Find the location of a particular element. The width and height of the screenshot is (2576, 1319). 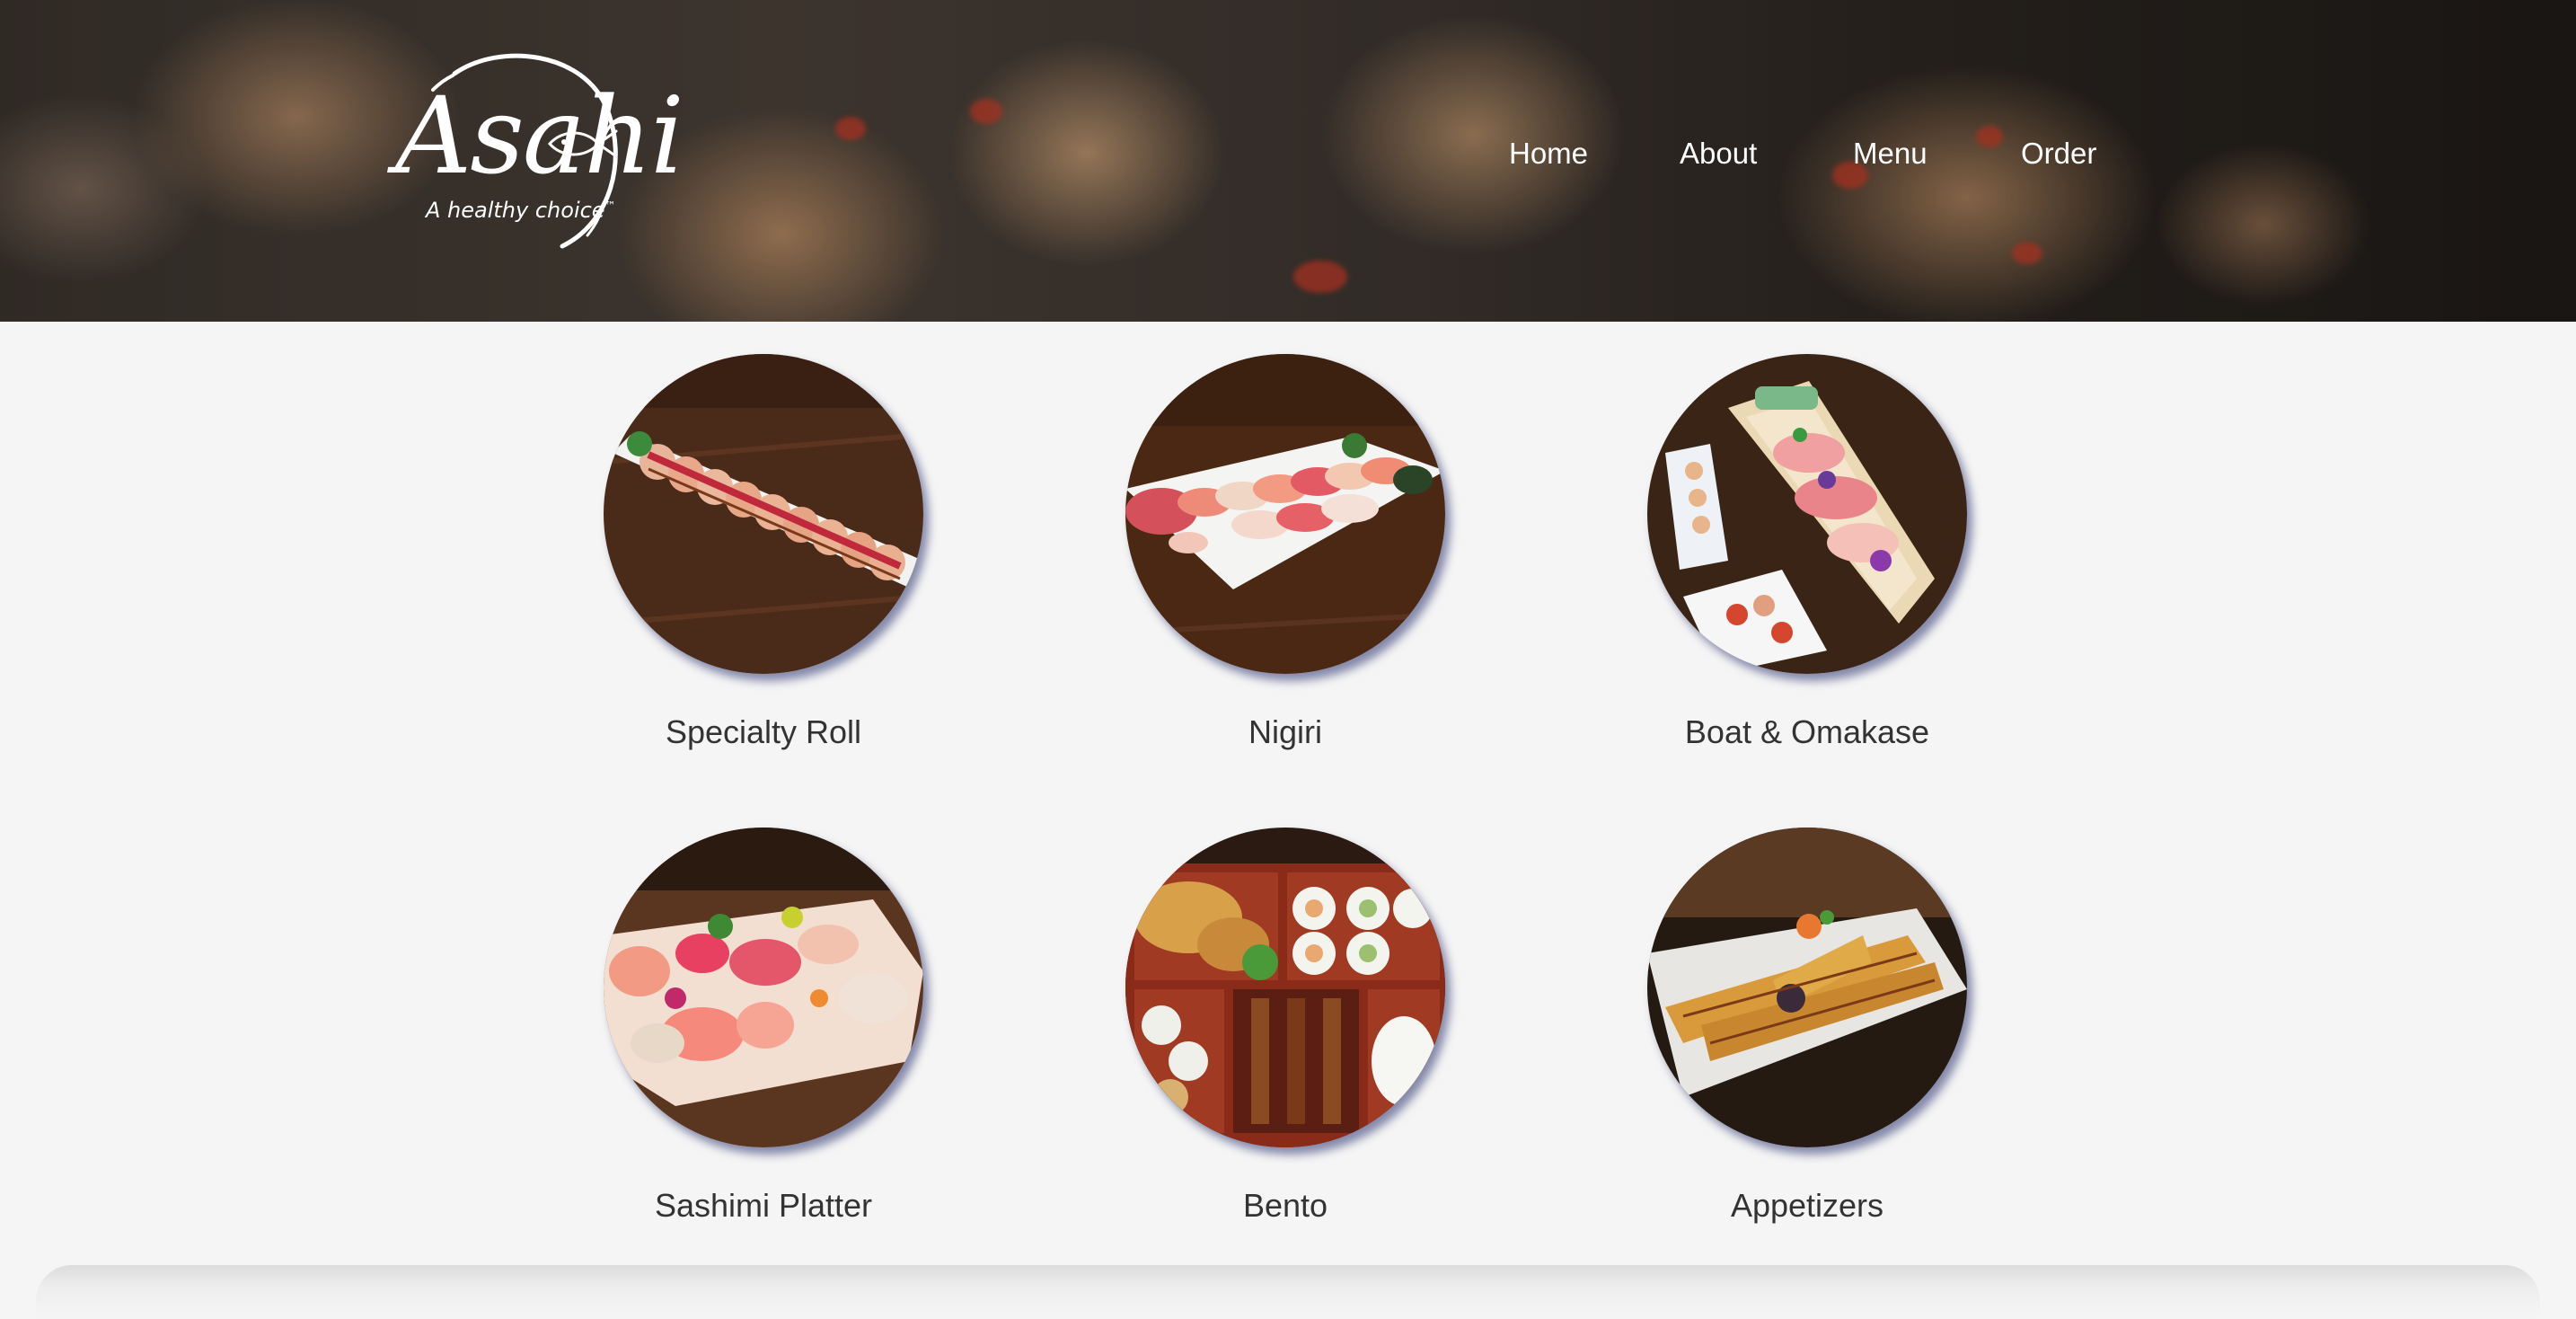

specialty-roll-image is located at coordinates (763, 514).